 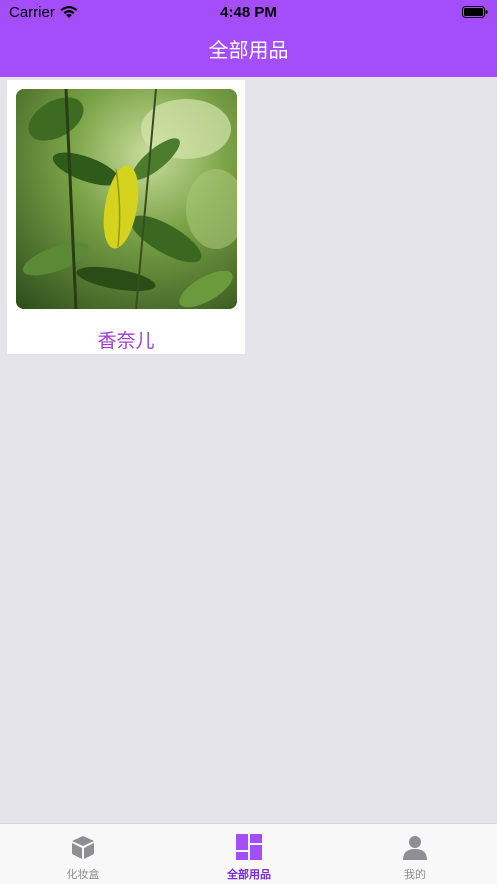 I want to click on grid-icon, so click(x=249, y=847).